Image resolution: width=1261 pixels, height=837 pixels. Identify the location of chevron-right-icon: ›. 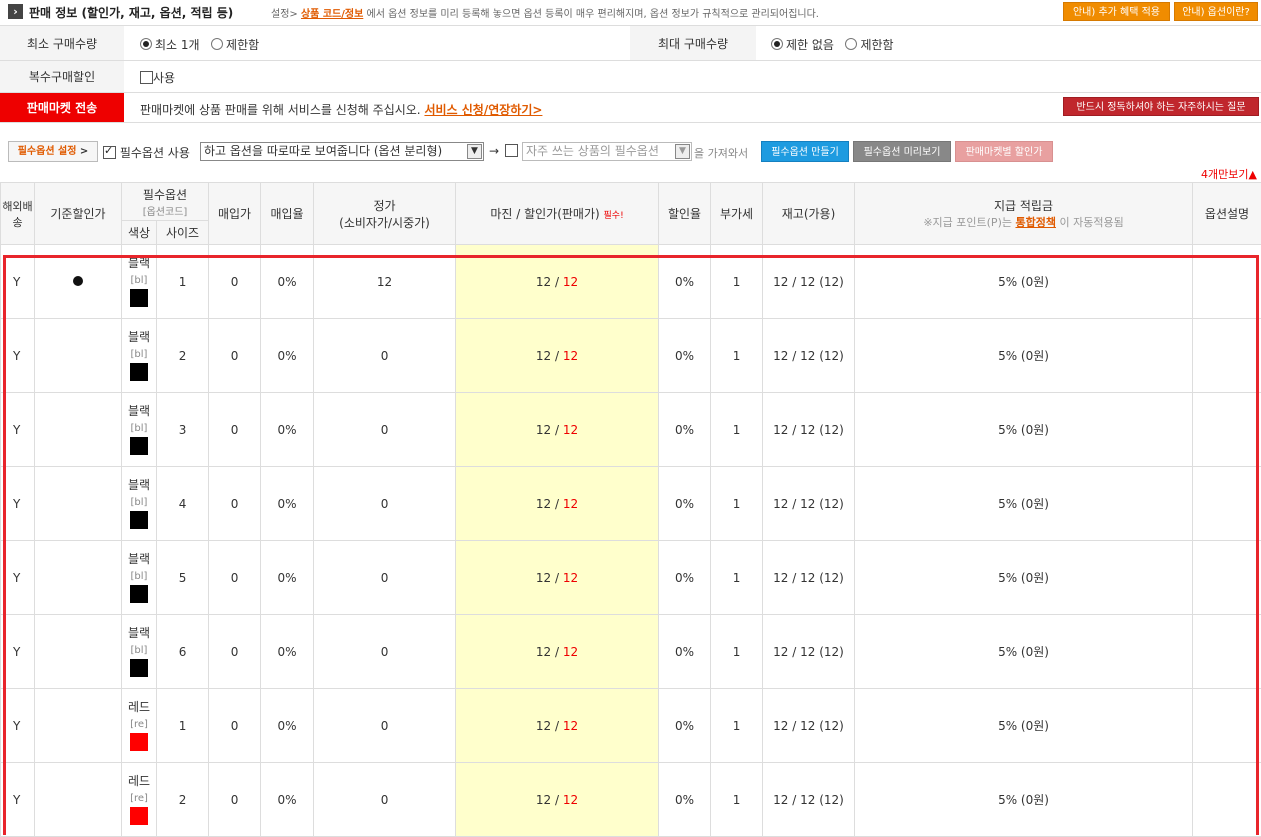
(15, 11).